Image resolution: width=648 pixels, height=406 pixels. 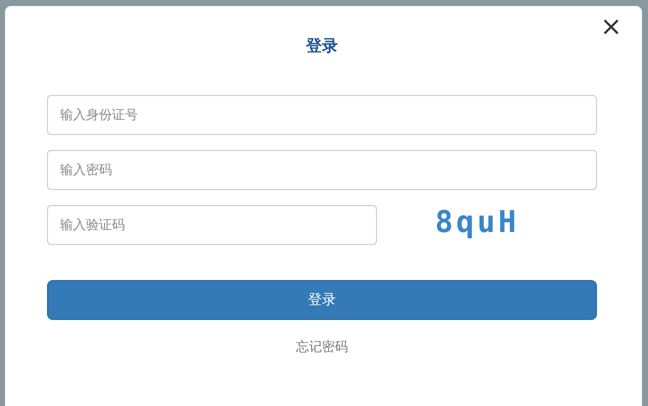 What do you see at coordinates (322, 300) in the screenshot?
I see `login-button: 登录` at bounding box center [322, 300].